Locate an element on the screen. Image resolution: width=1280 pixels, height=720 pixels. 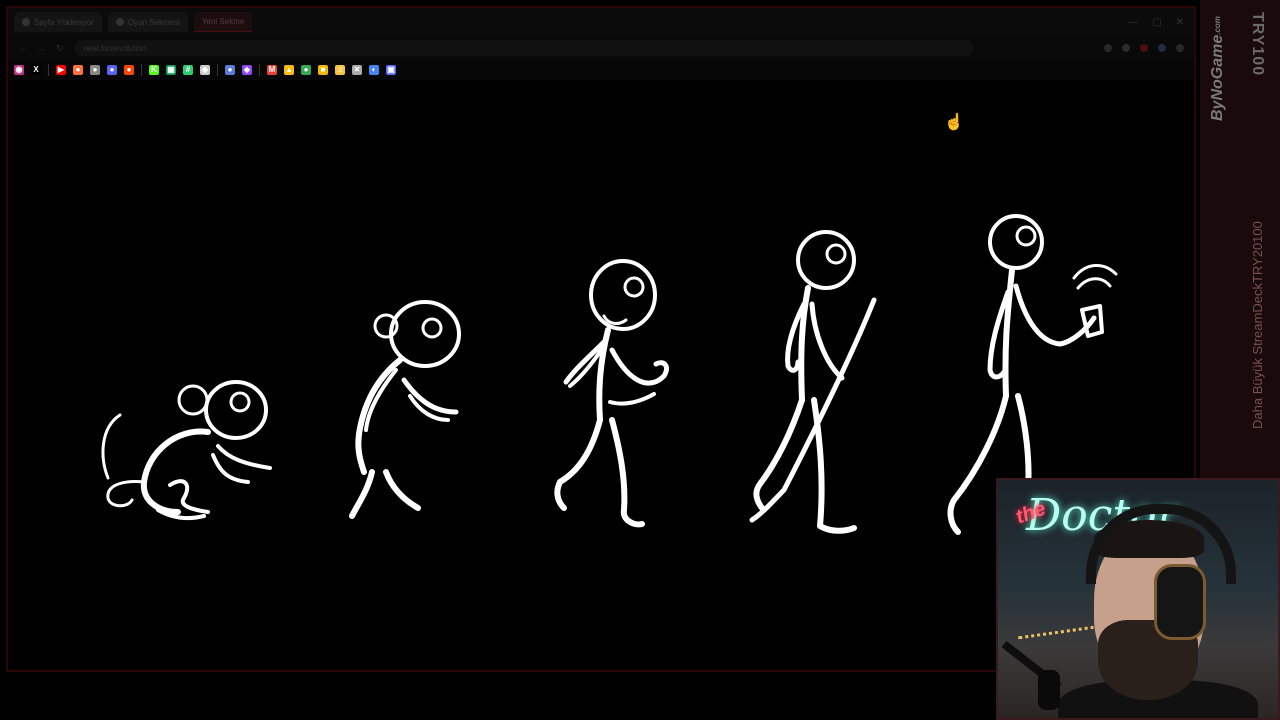
browser-tab: Oyun Sekmesi is located at coordinates (147, 22).